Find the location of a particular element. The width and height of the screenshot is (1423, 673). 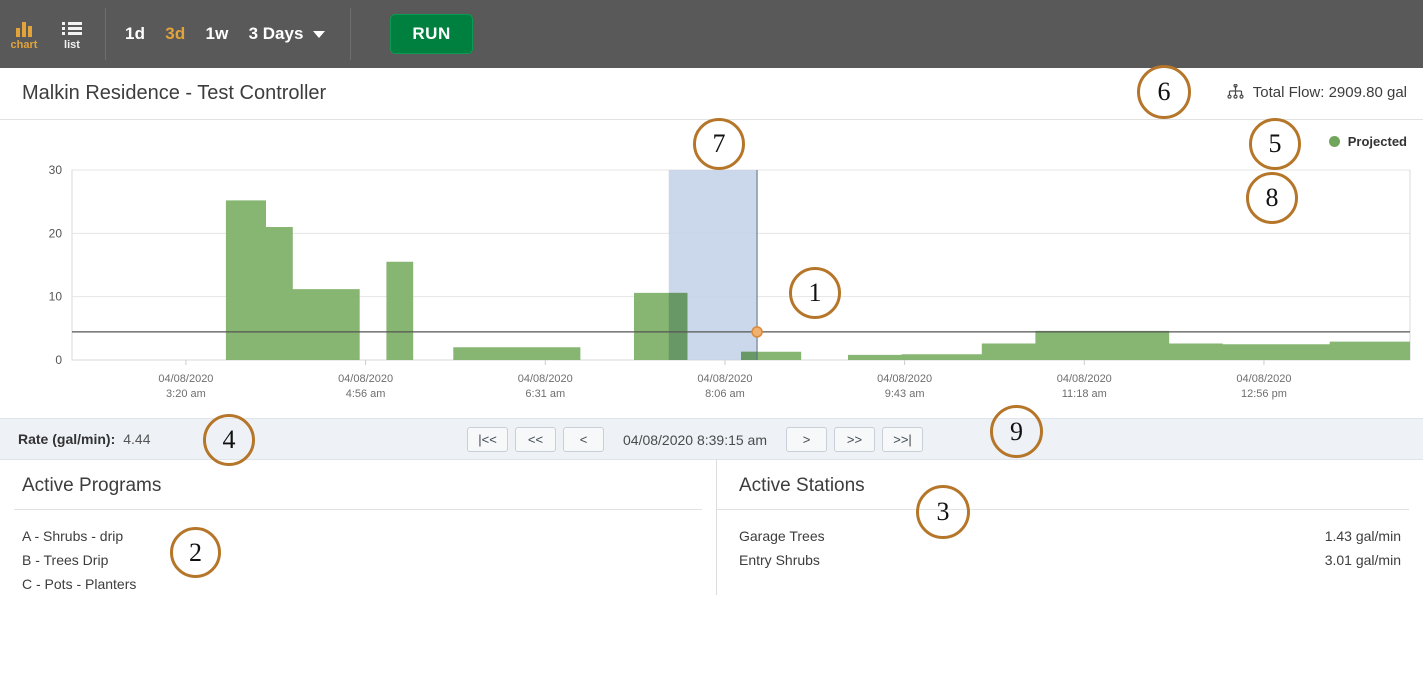

active-program-item: B - Trees Drip is located at coordinates (65, 560).